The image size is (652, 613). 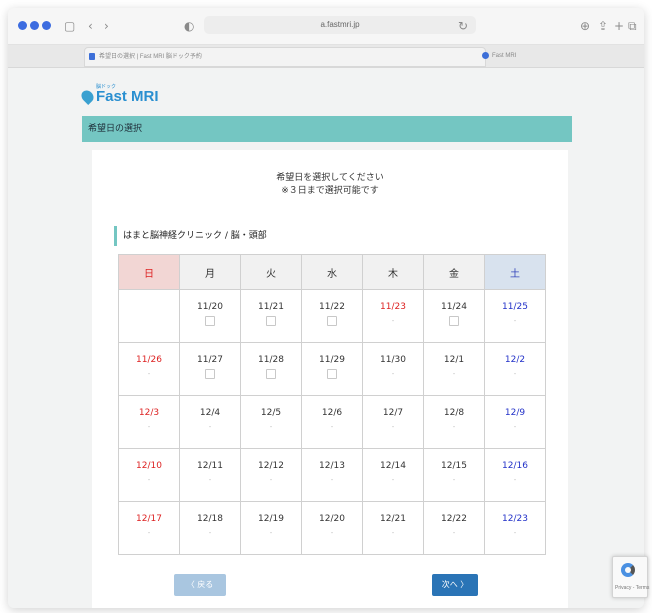 I want to click on calendar-date: 12/14, so click(x=393, y=466).